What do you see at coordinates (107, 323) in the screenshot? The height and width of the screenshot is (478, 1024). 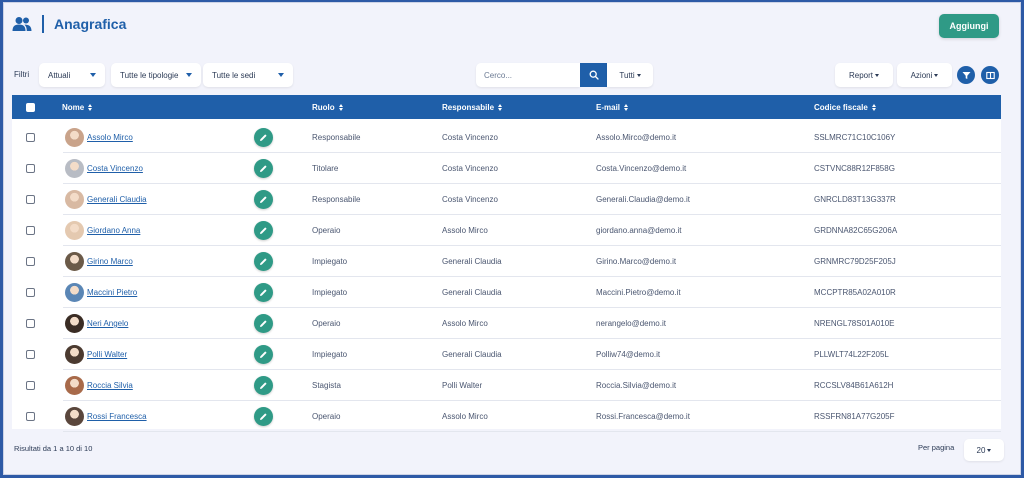 I see `person-name-link: Neri Angelo` at bounding box center [107, 323].